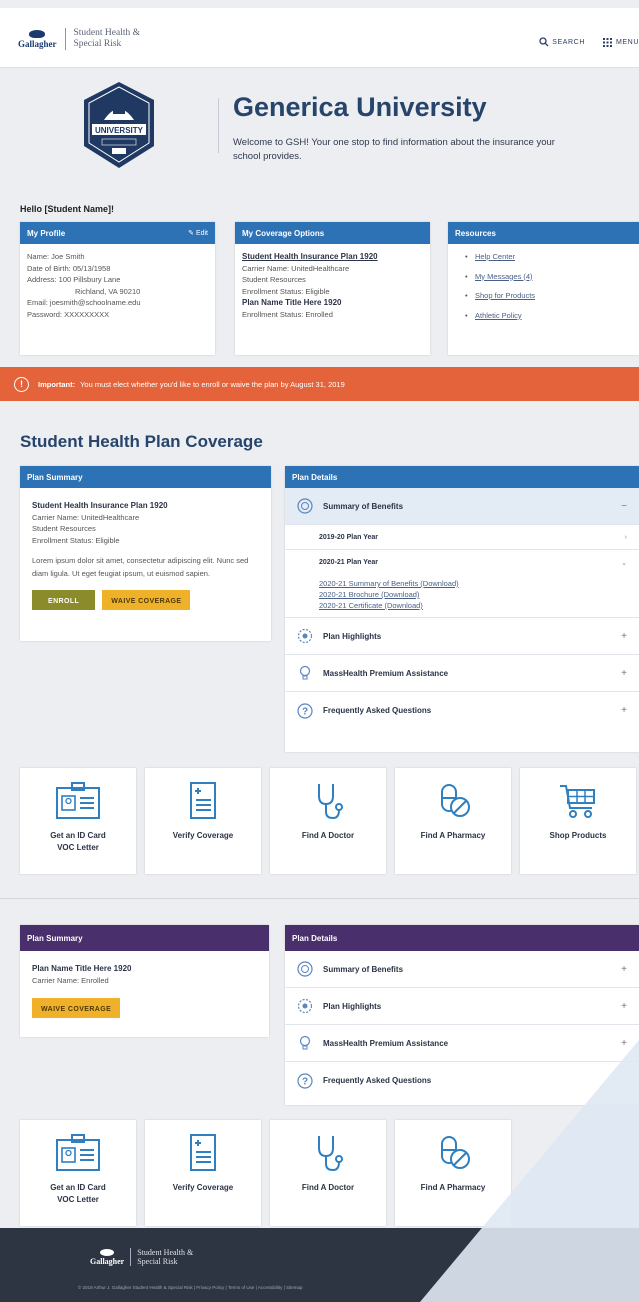  Describe the element at coordinates (37, 43) in the screenshot. I see `logo-brand-name: Gallagher` at that location.